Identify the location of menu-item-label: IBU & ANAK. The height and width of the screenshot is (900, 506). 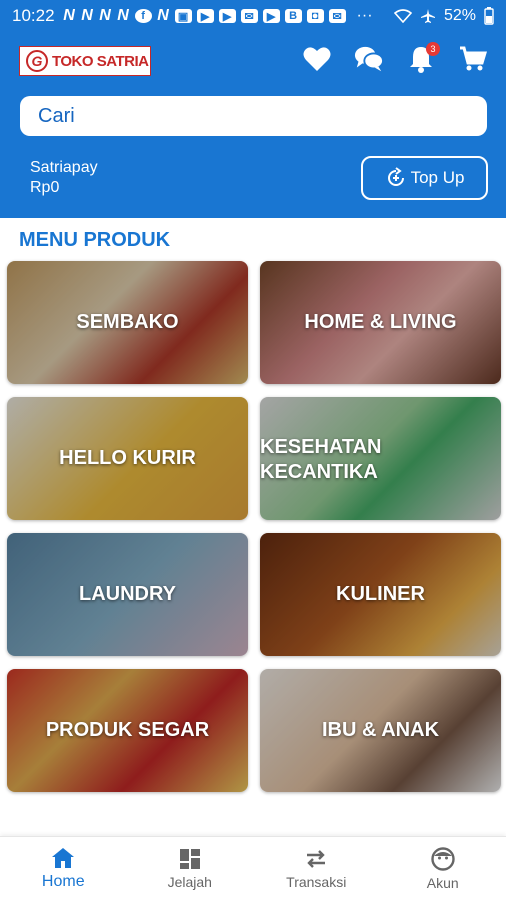
(380, 730).